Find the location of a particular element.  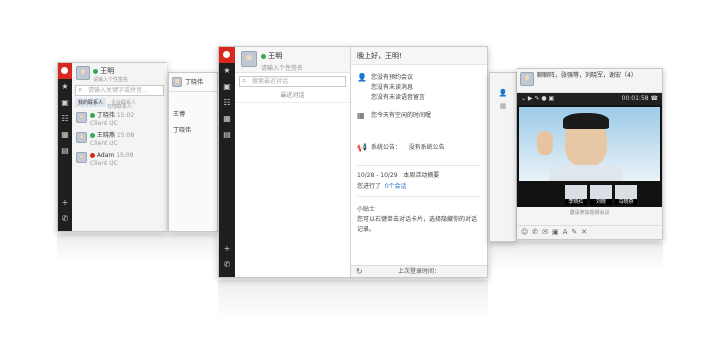

tip-section: 小贴士 您可以右键单击对话卡片，选择隐藏你的对话记录。 is located at coordinates (419, 220).